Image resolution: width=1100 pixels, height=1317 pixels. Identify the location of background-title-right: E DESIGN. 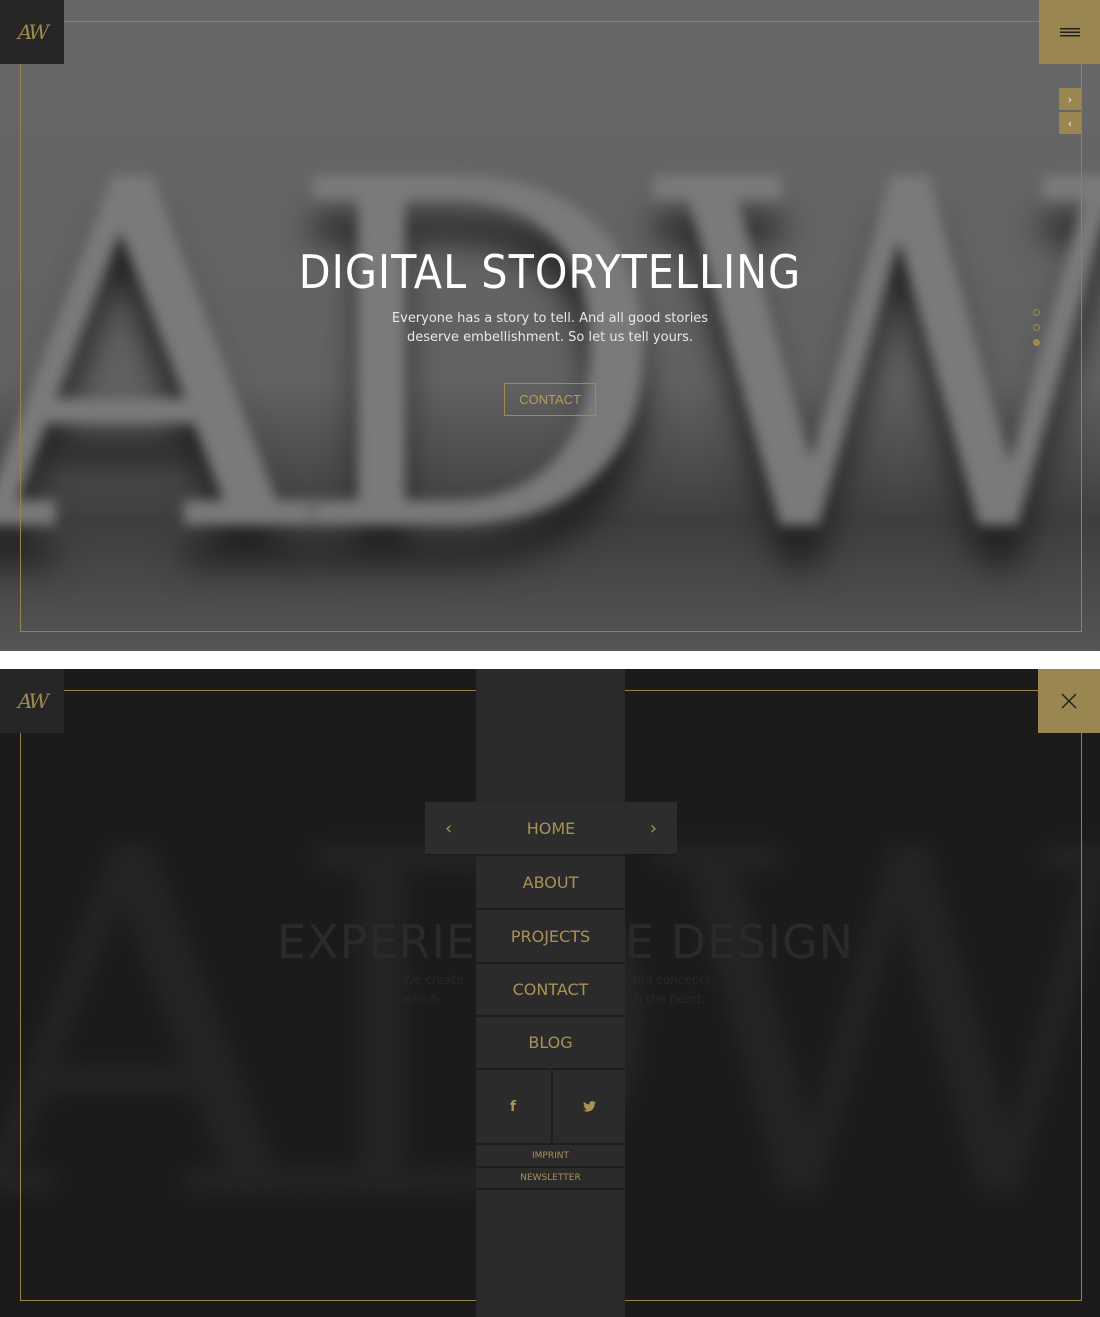
(739, 942).